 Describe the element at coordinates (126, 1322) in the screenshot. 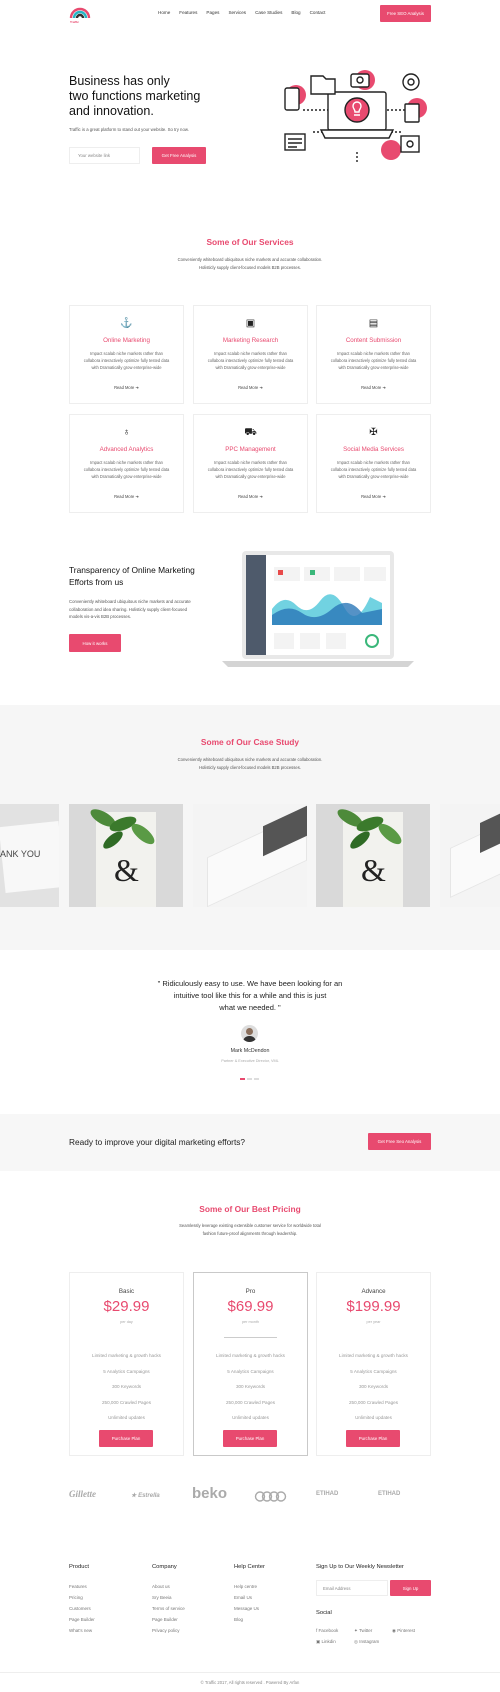

I see `plan-period: per day` at that location.